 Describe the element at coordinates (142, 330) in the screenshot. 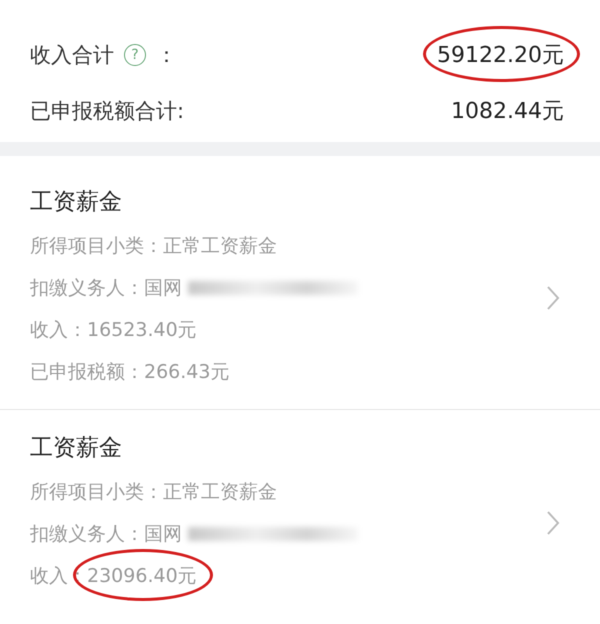

I see `field-value: 16523.40元` at that location.